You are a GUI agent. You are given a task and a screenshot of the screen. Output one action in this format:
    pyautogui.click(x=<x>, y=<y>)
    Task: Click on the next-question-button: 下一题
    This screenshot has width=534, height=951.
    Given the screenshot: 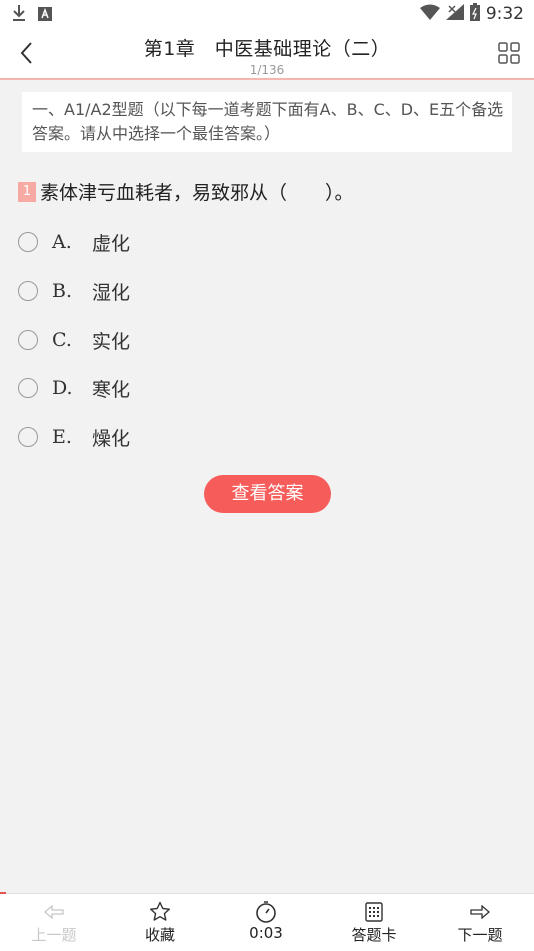 What is the action you would take?
    pyautogui.click(x=480, y=922)
    